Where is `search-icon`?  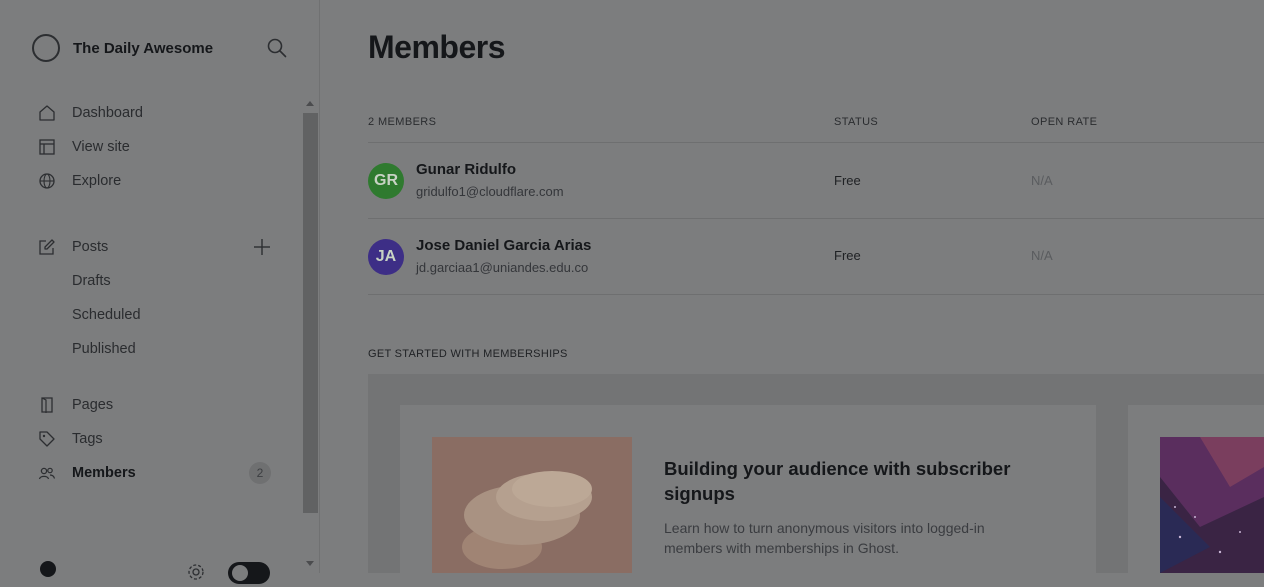
search-icon is located at coordinates (277, 48).